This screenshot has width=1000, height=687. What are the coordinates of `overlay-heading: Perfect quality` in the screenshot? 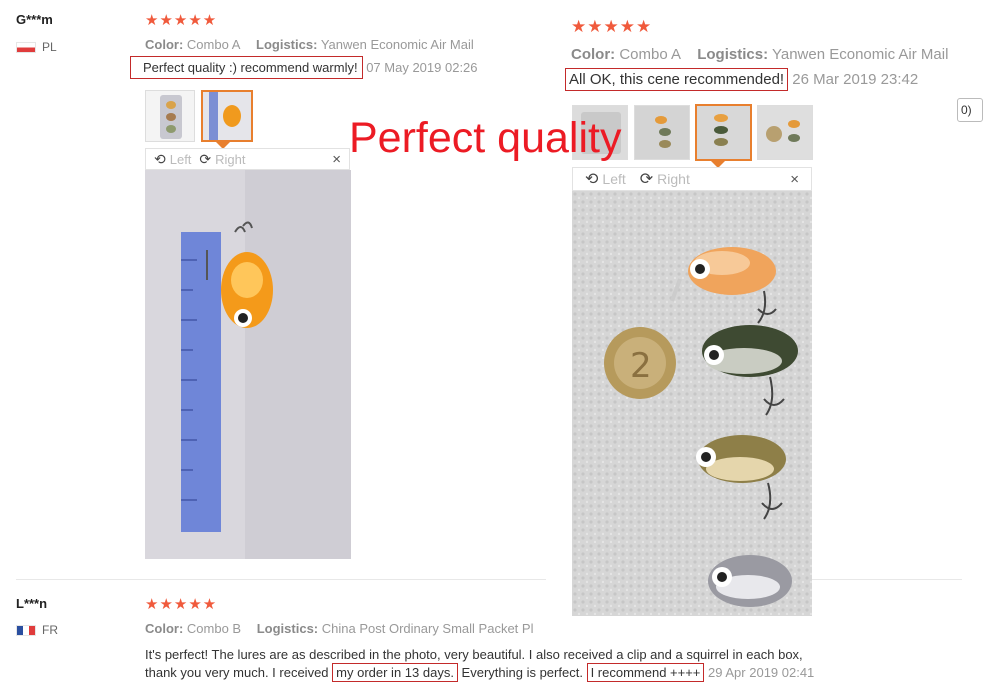 It's located at (485, 138).